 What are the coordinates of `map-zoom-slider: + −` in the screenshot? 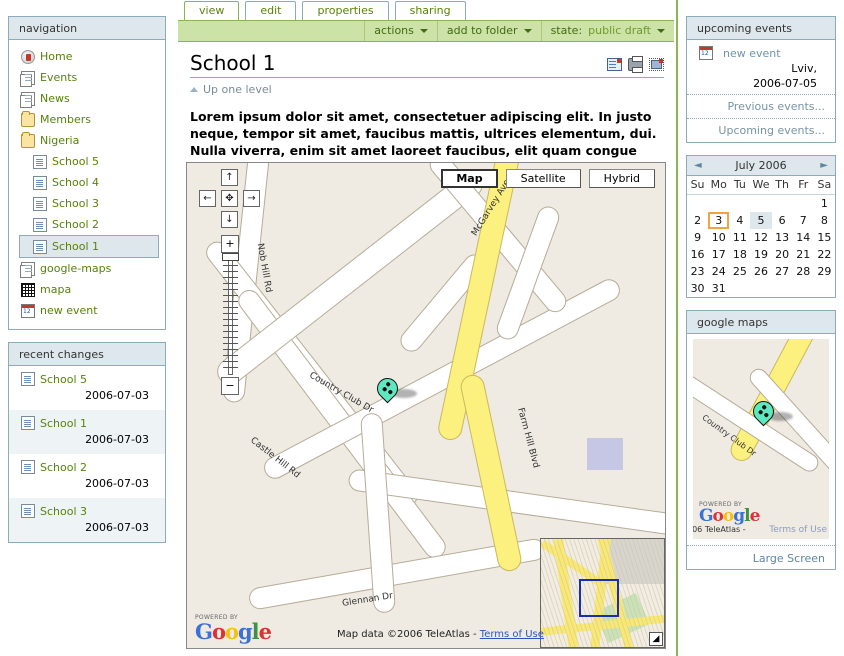 It's located at (231, 315).